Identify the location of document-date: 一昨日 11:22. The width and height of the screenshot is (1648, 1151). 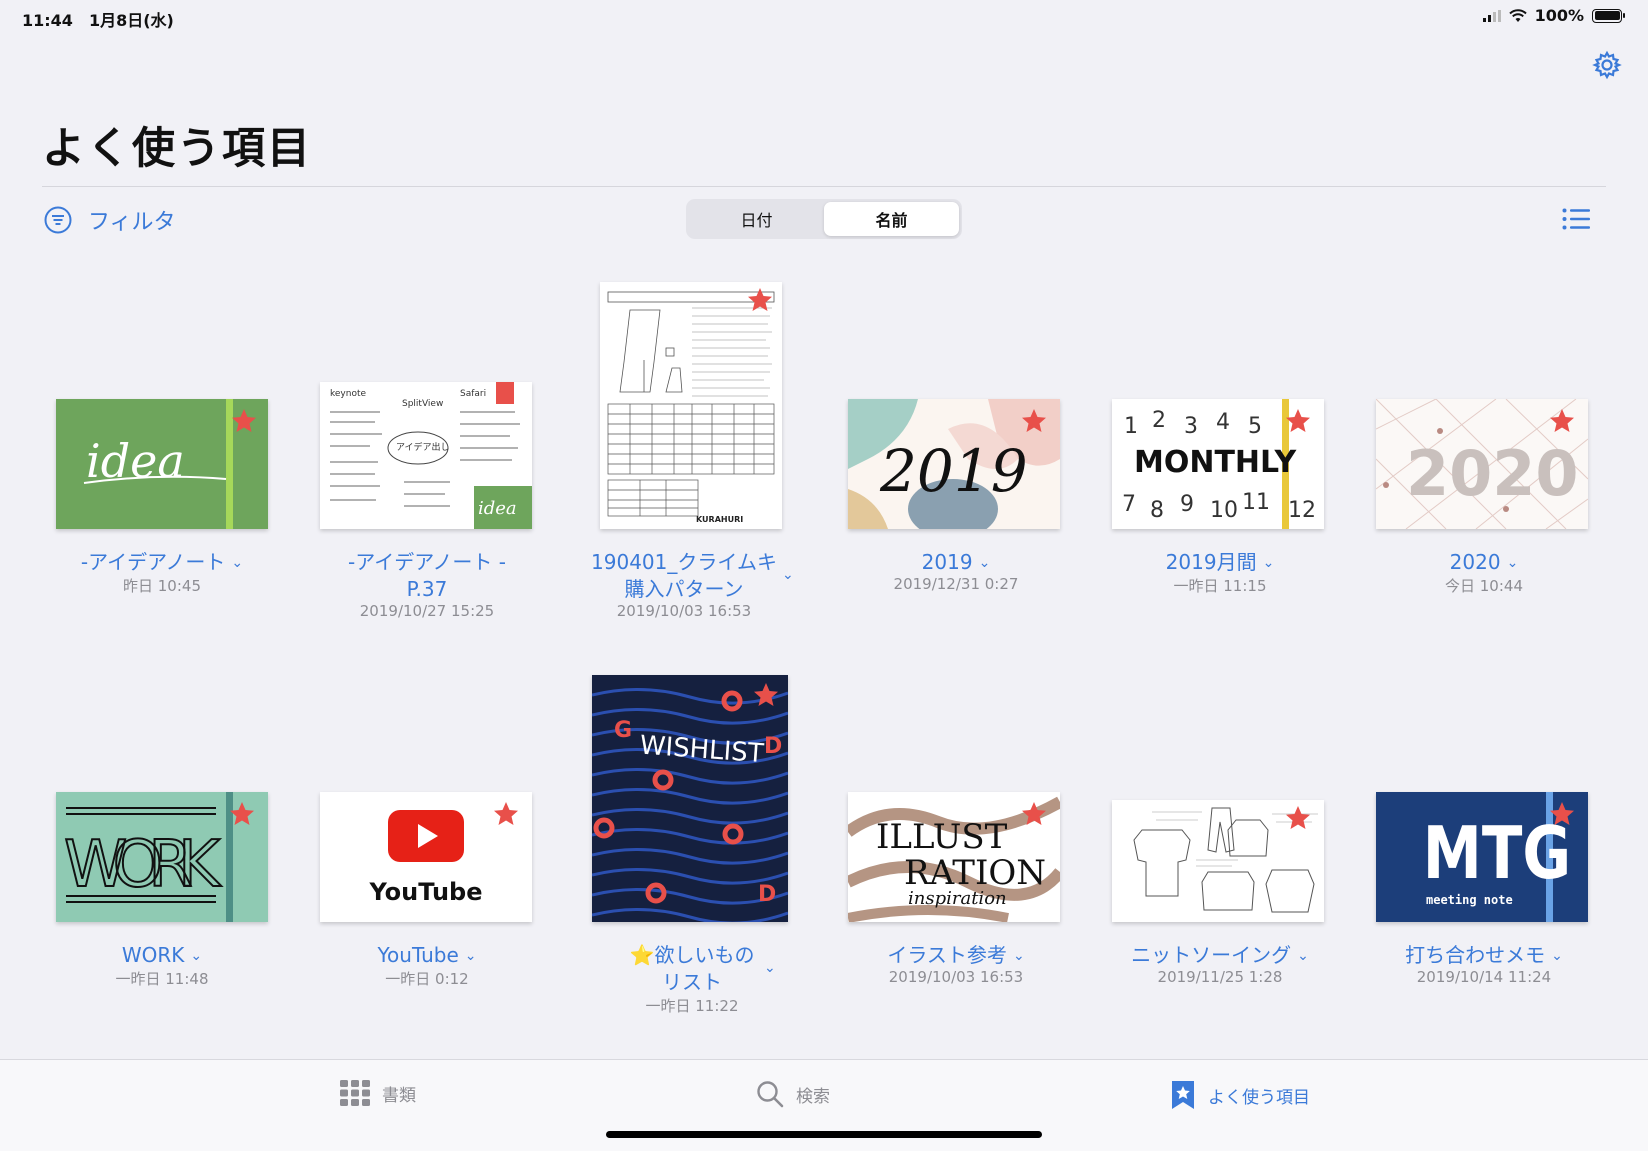
(692, 1006).